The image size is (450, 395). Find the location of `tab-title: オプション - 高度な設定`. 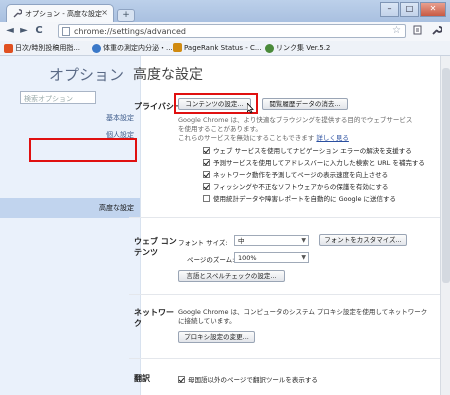

tab-title: オプション - 高度な設定 is located at coordinates (63, 14).